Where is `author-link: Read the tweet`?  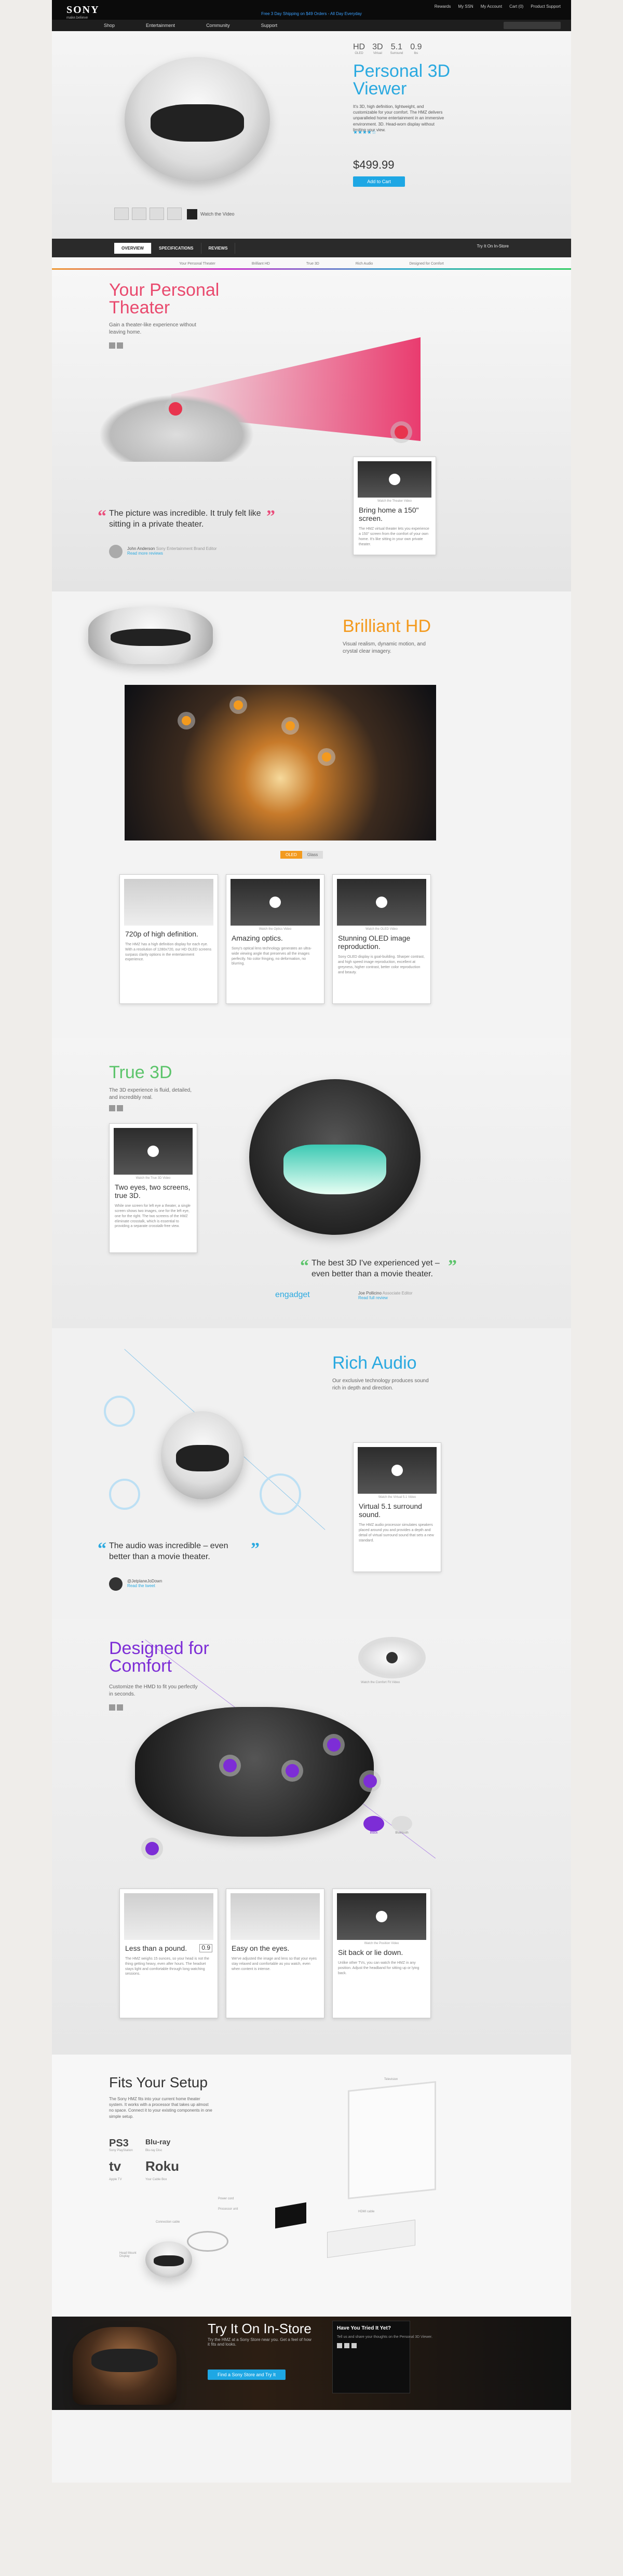 author-link: Read the tweet is located at coordinates (179, 1585).